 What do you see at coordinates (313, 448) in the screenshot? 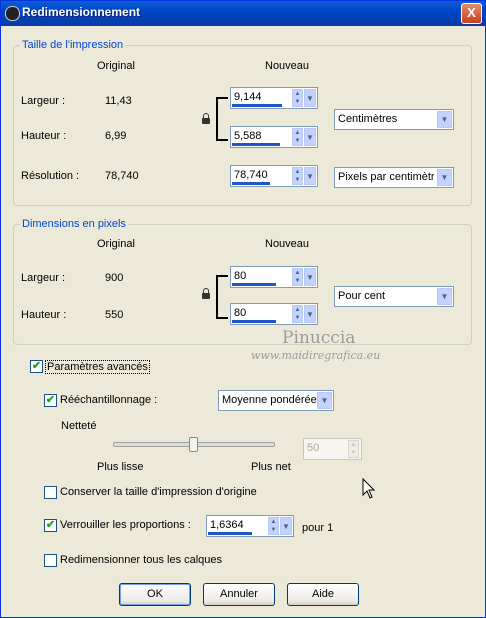
I see `sharpness-value: 50` at bounding box center [313, 448].